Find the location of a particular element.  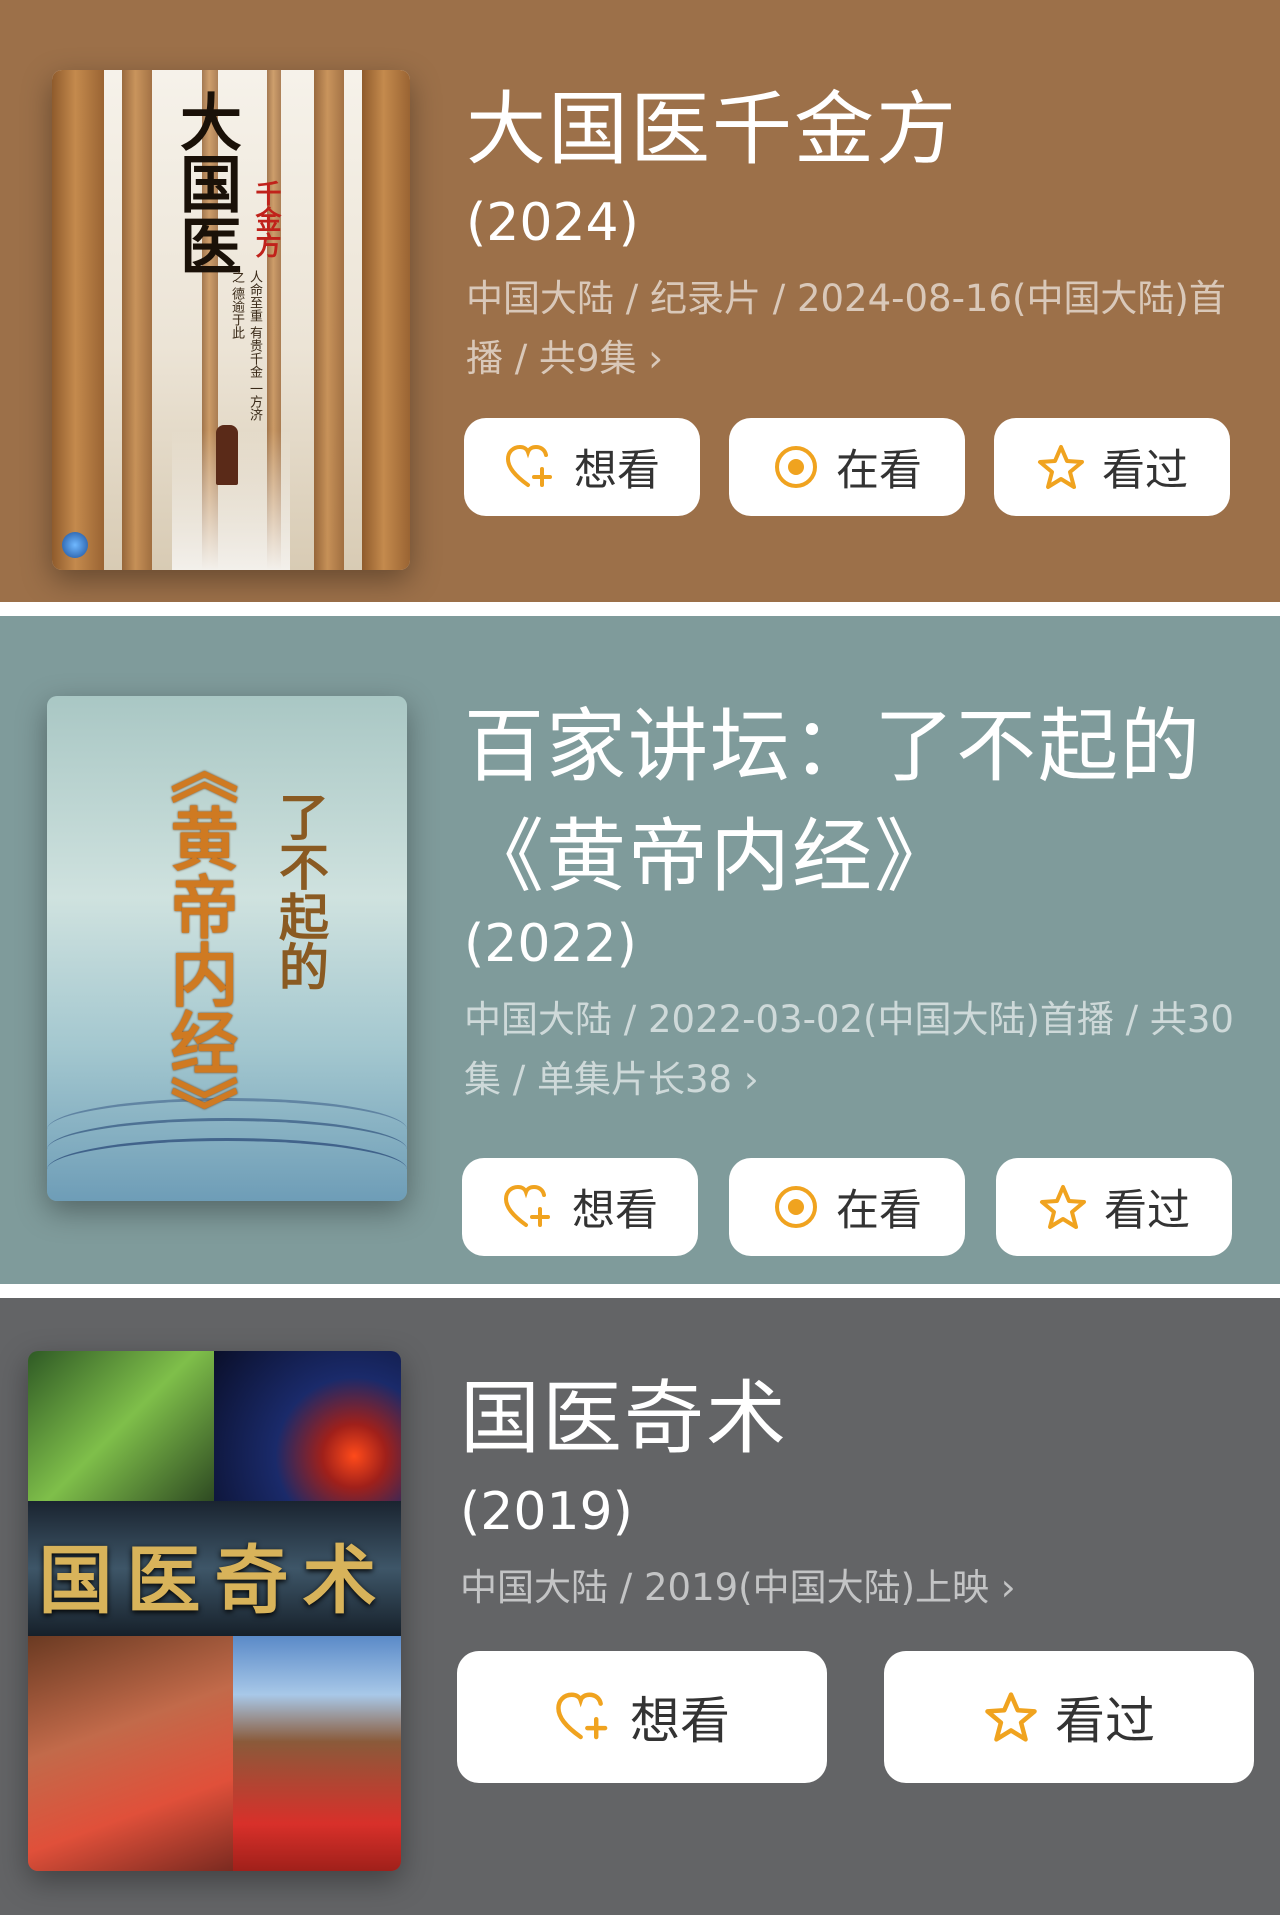

poster-title: 《黄帝内经》 is located at coordinates (198, 940).